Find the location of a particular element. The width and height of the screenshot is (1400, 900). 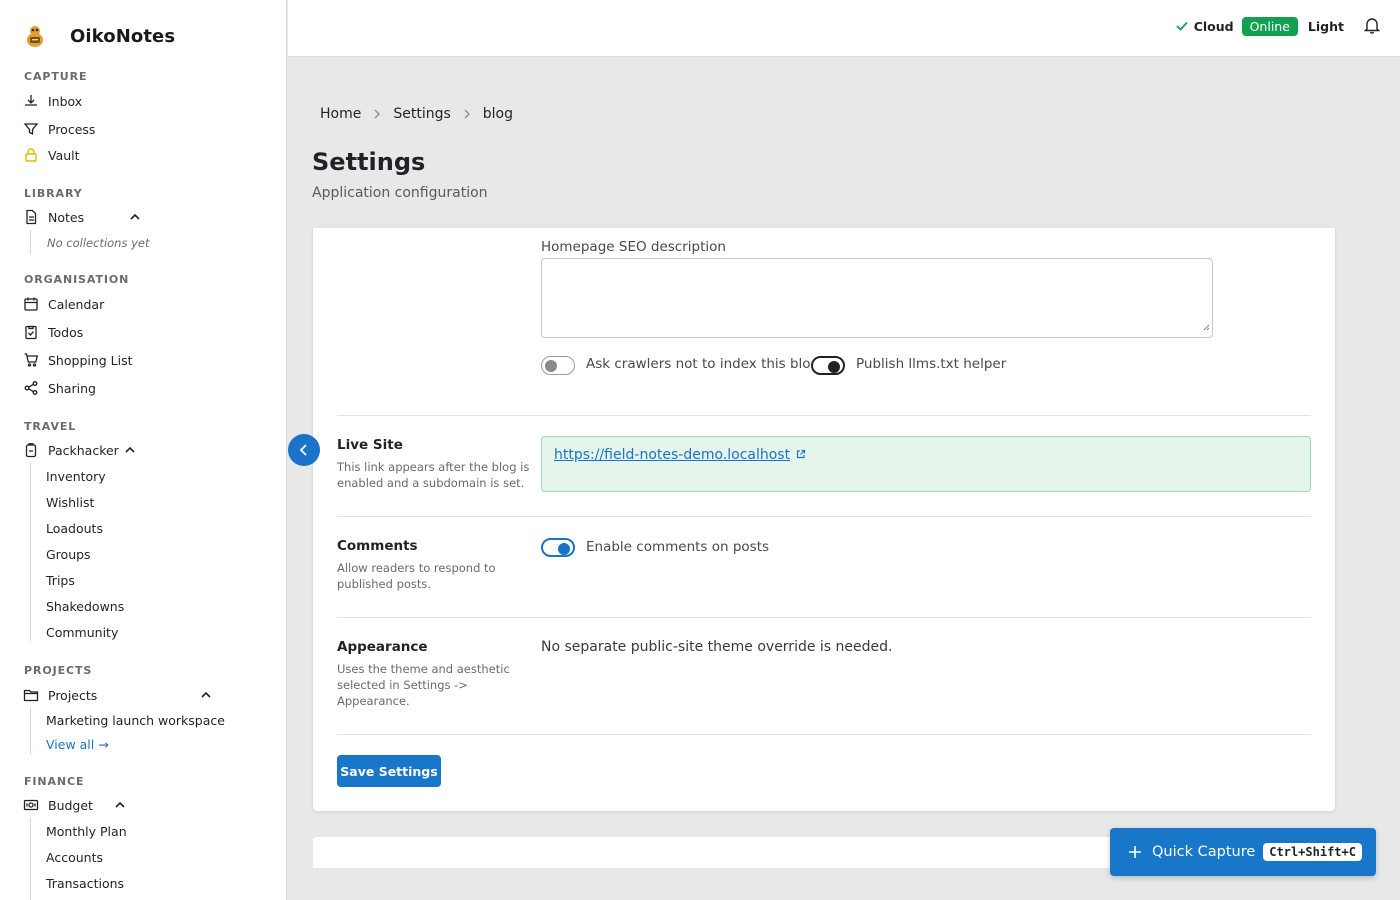

empty-collections-text: No collections yet is located at coordinates (98, 243).